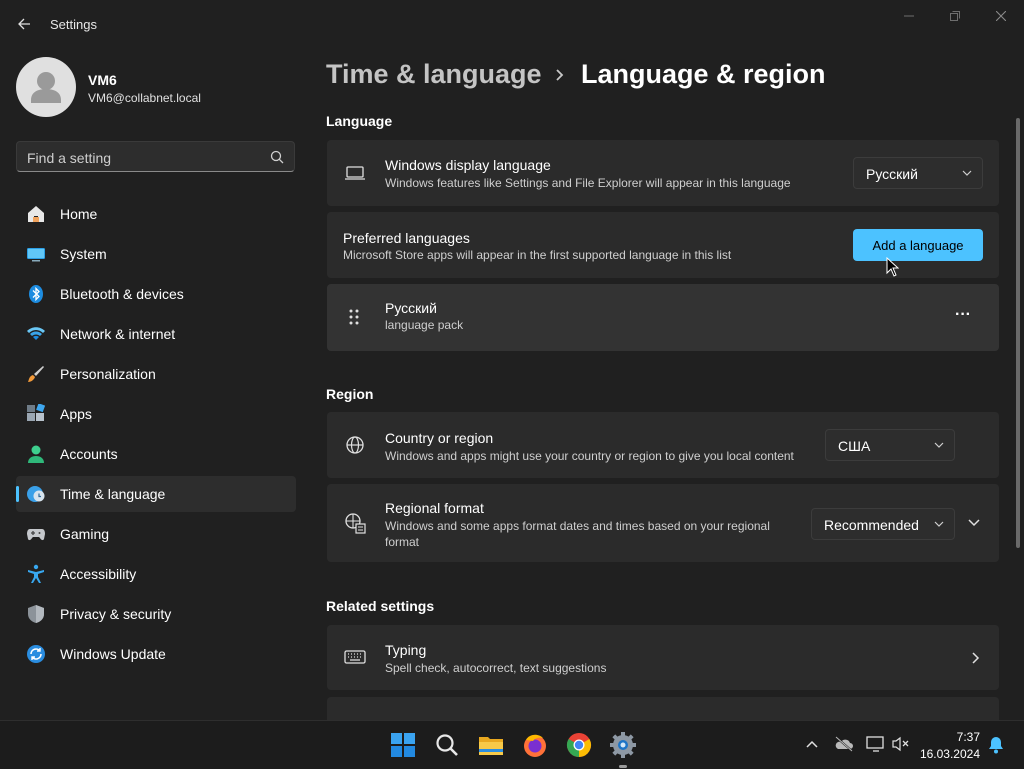  I want to click on file-explorer-icon, so click(491, 745).